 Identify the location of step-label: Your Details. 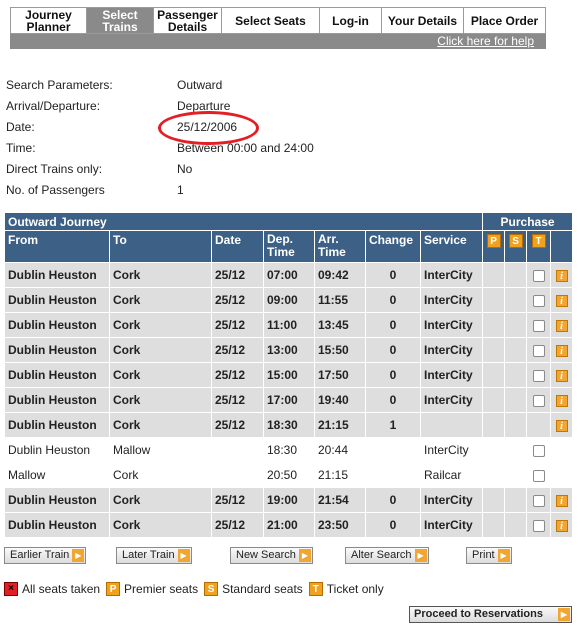
(422, 20).